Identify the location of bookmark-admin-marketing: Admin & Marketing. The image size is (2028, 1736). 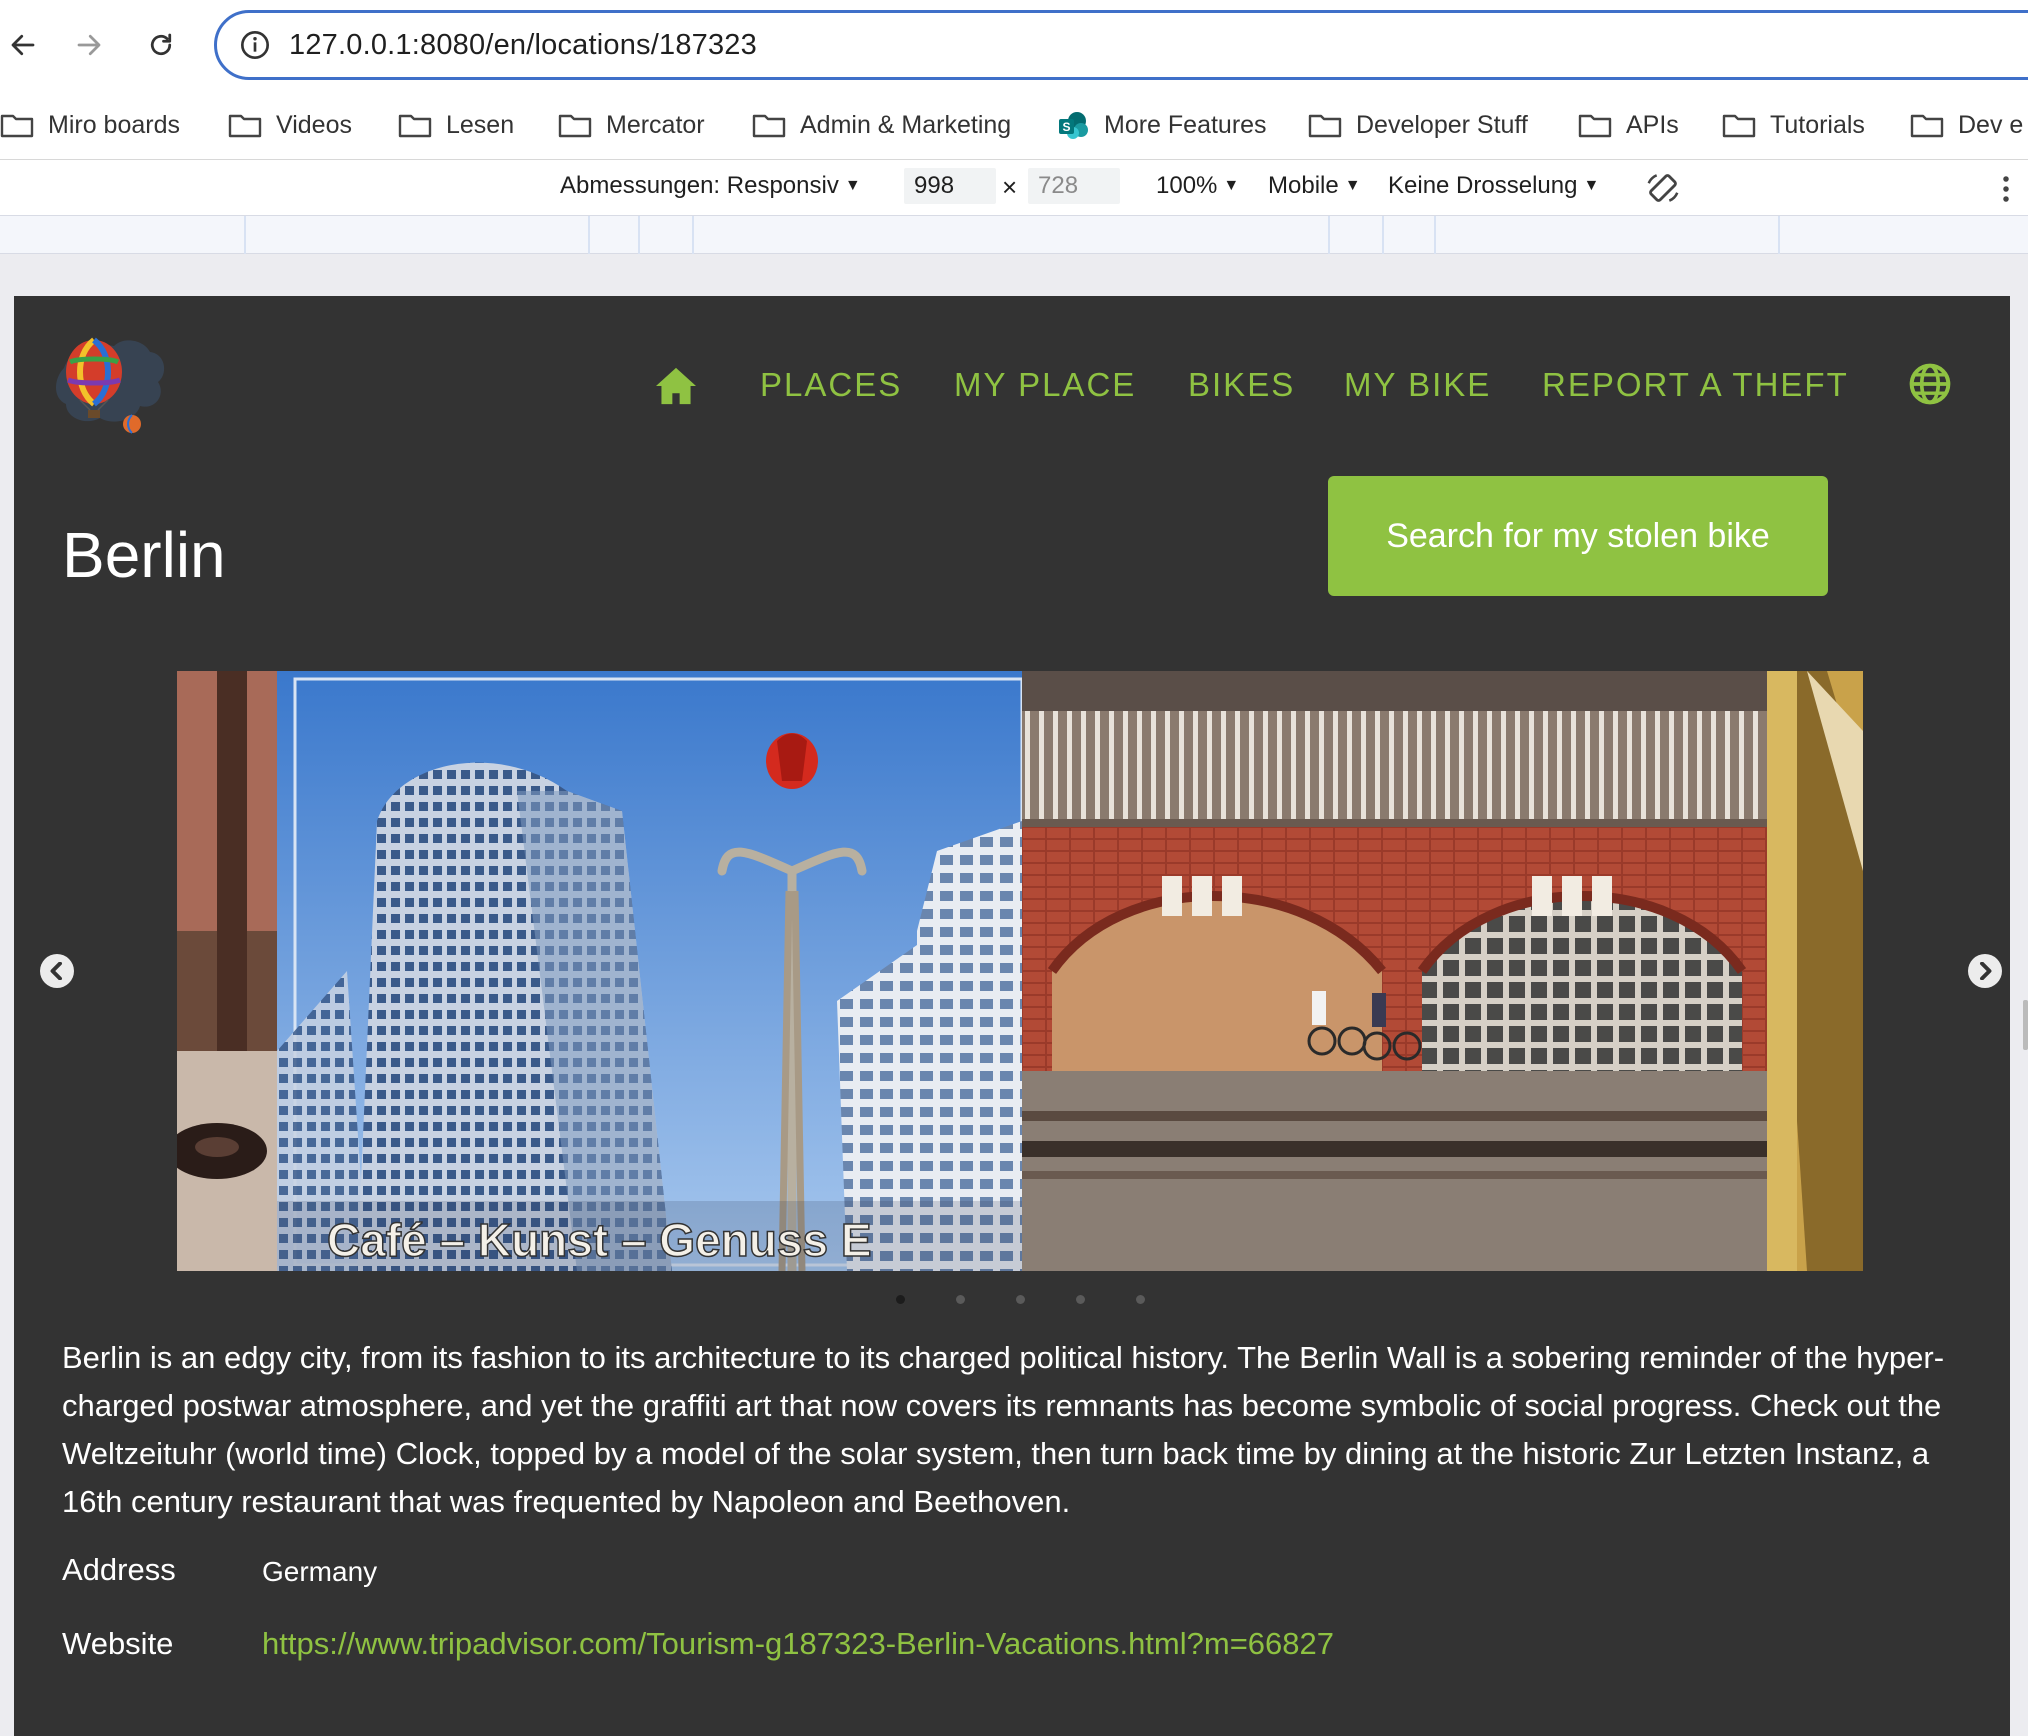
(881, 125).